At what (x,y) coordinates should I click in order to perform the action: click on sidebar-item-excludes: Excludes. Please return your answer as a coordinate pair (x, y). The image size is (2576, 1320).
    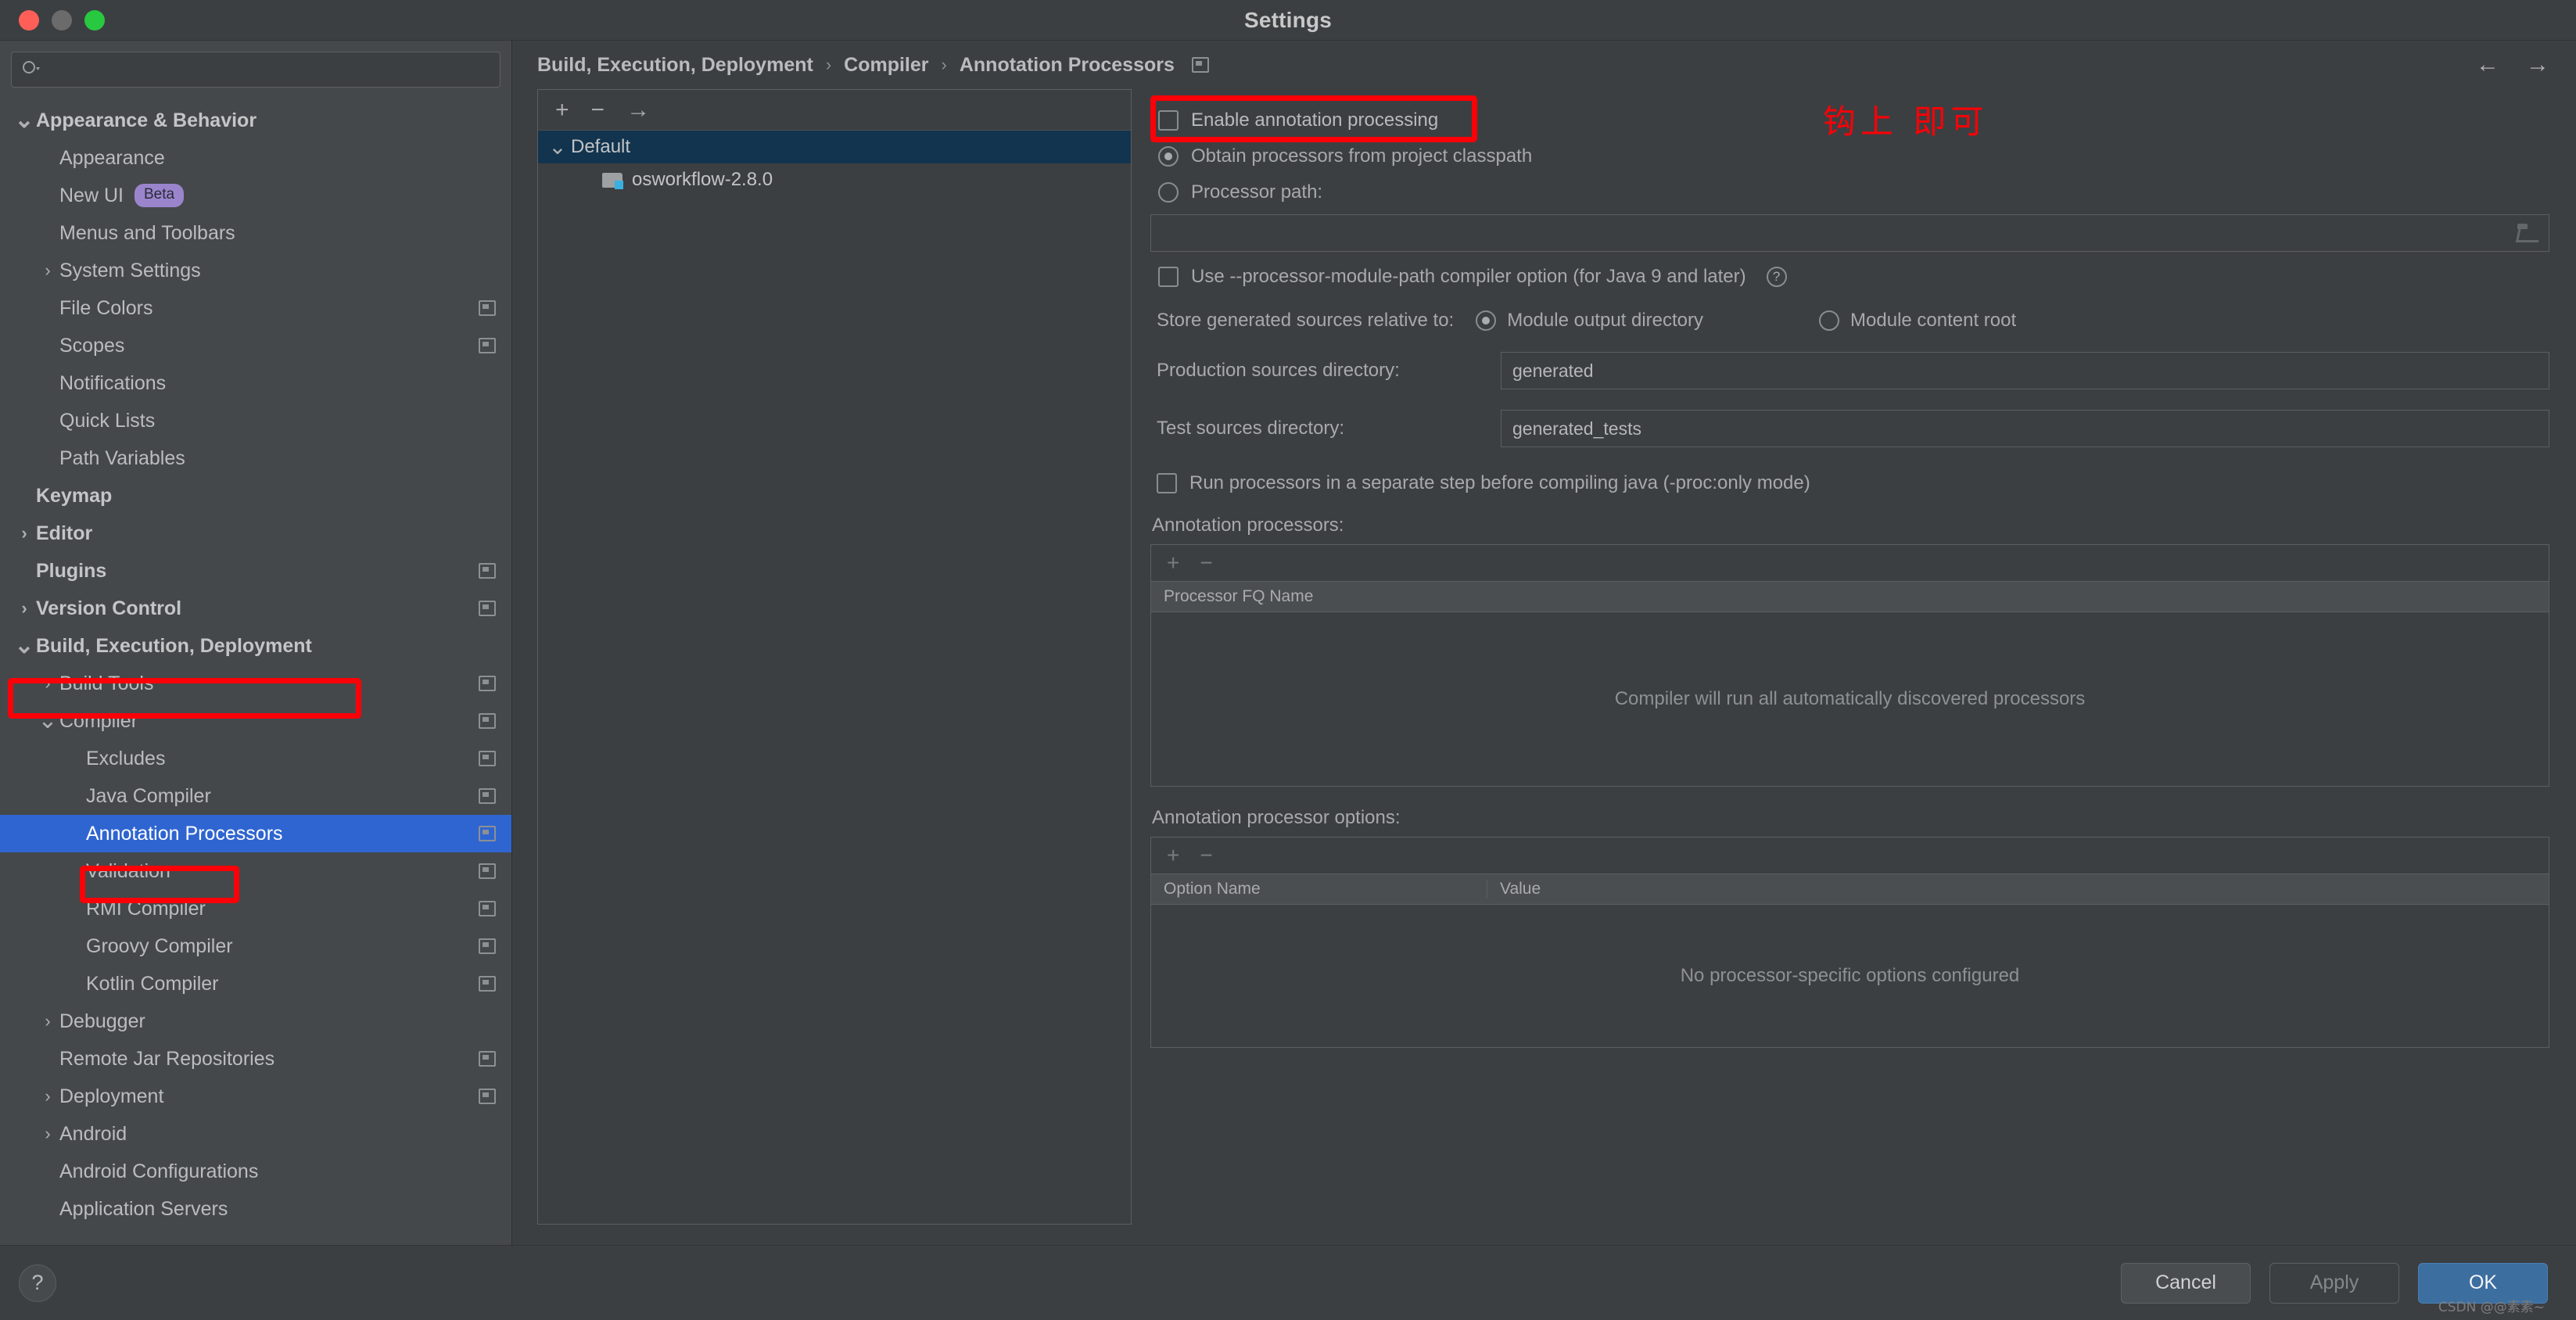
    Looking at the image, I should click on (256, 758).